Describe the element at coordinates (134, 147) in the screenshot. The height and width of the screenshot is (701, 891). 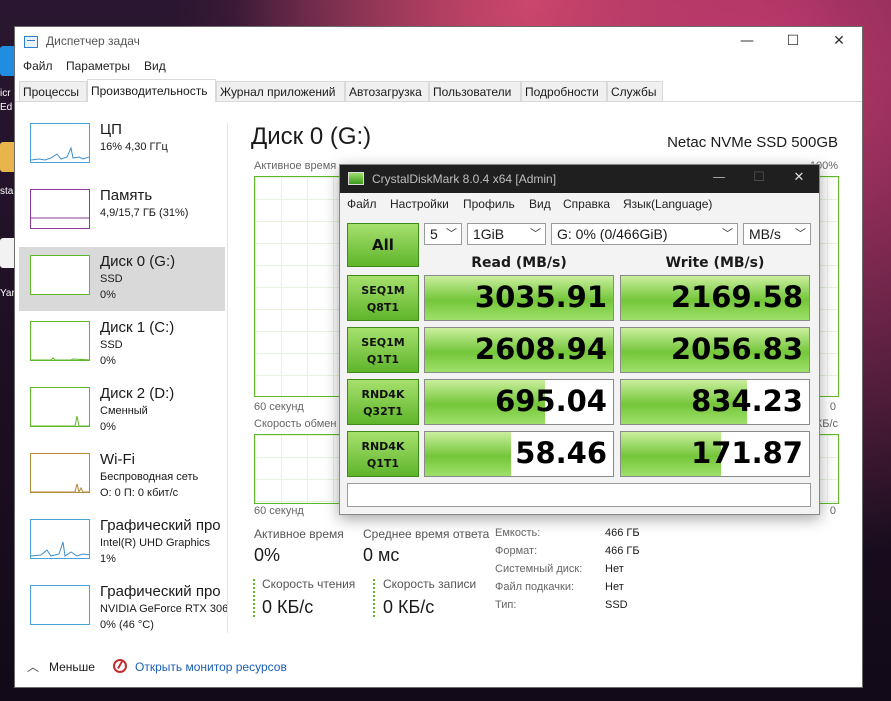
I see `sidebar-item-detail: 16% 4,30 ГГц` at that location.